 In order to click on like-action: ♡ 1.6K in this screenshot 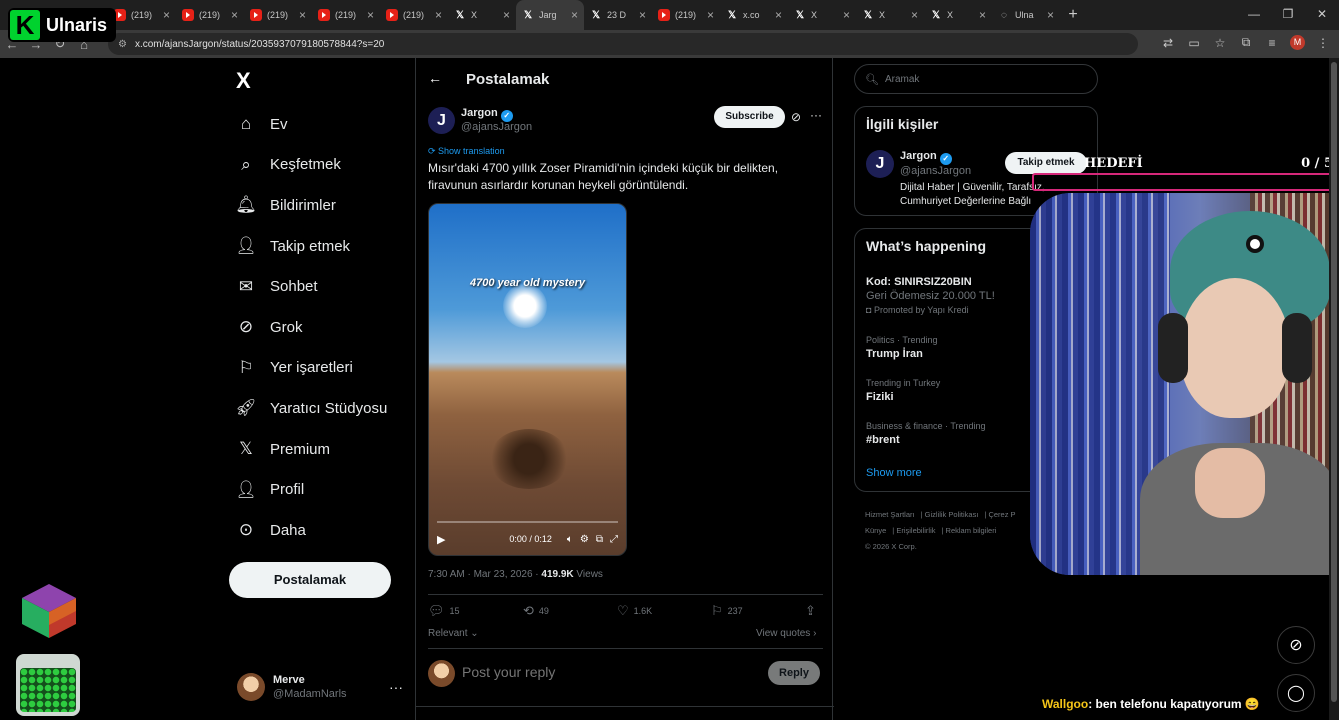, I will do `click(664, 611)`.